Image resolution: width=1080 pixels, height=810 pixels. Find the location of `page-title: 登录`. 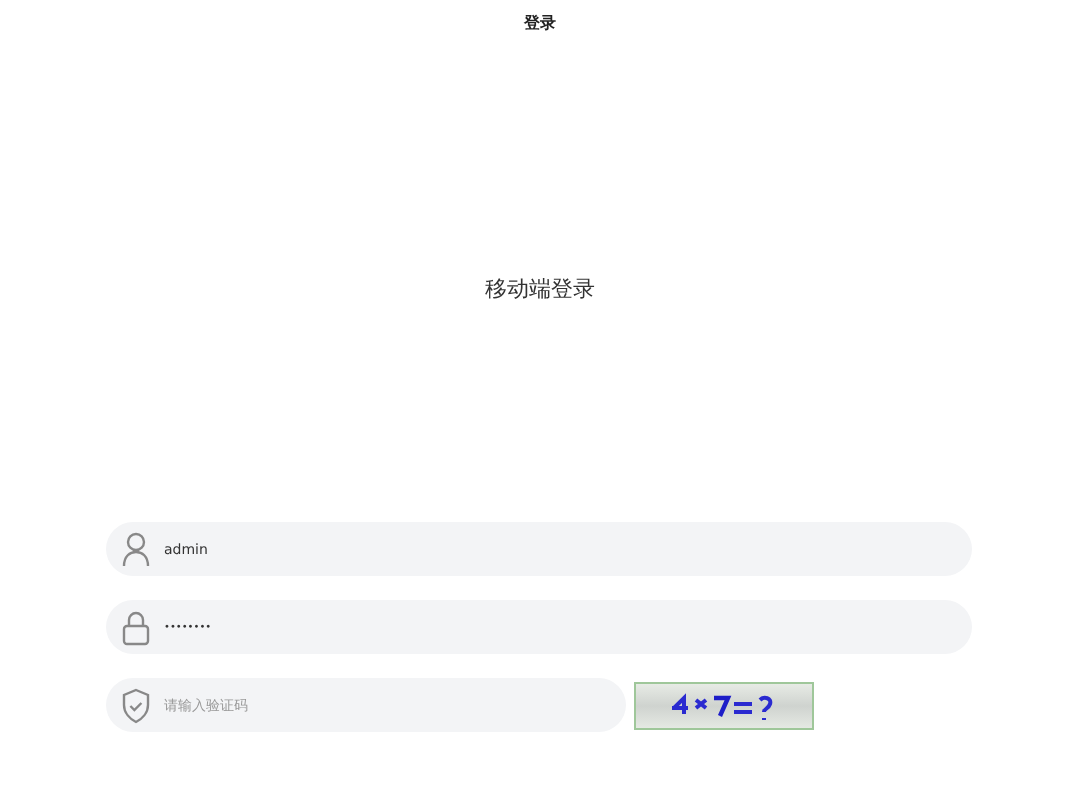

page-title: 登录 is located at coordinates (540, 23).